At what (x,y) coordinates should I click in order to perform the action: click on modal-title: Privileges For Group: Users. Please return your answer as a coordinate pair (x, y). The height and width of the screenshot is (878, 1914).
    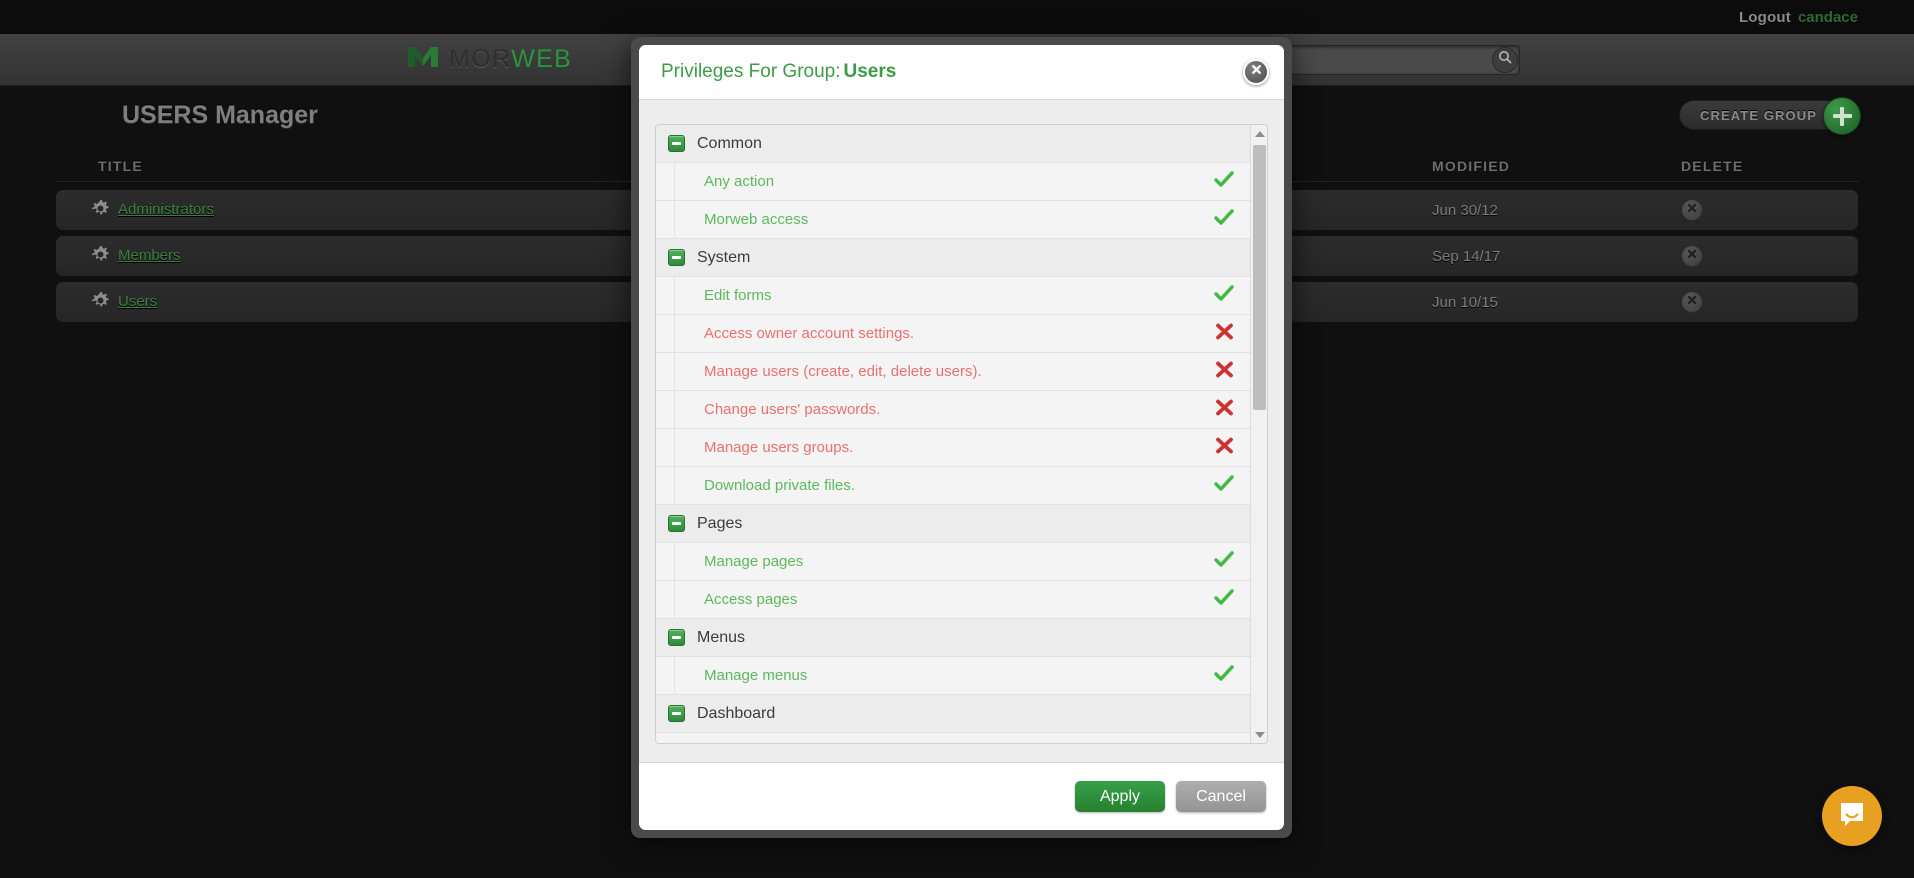
    Looking at the image, I should click on (778, 72).